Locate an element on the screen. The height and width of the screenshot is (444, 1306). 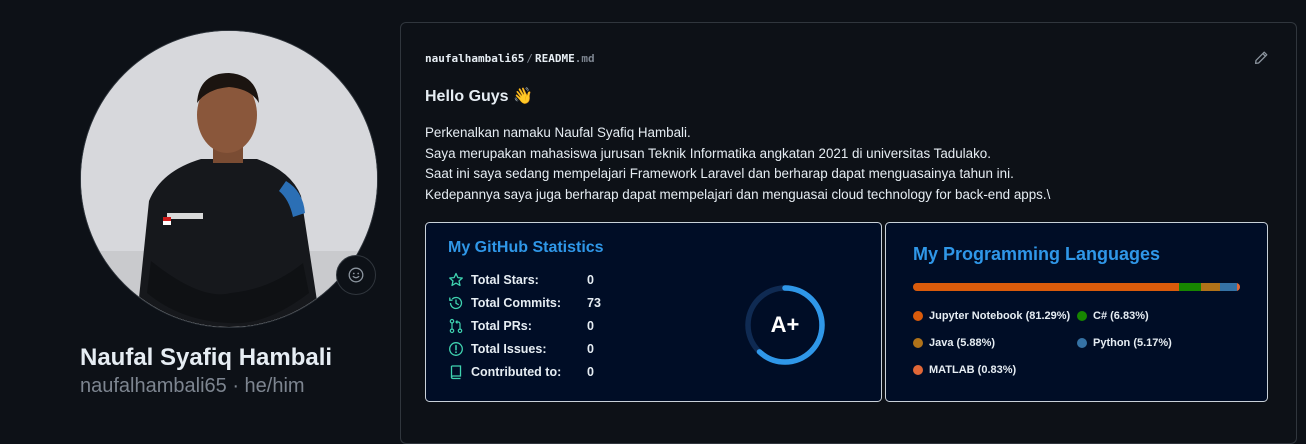
readme-breadcrumb: naufalhambali65/README.md is located at coordinates (510, 58).